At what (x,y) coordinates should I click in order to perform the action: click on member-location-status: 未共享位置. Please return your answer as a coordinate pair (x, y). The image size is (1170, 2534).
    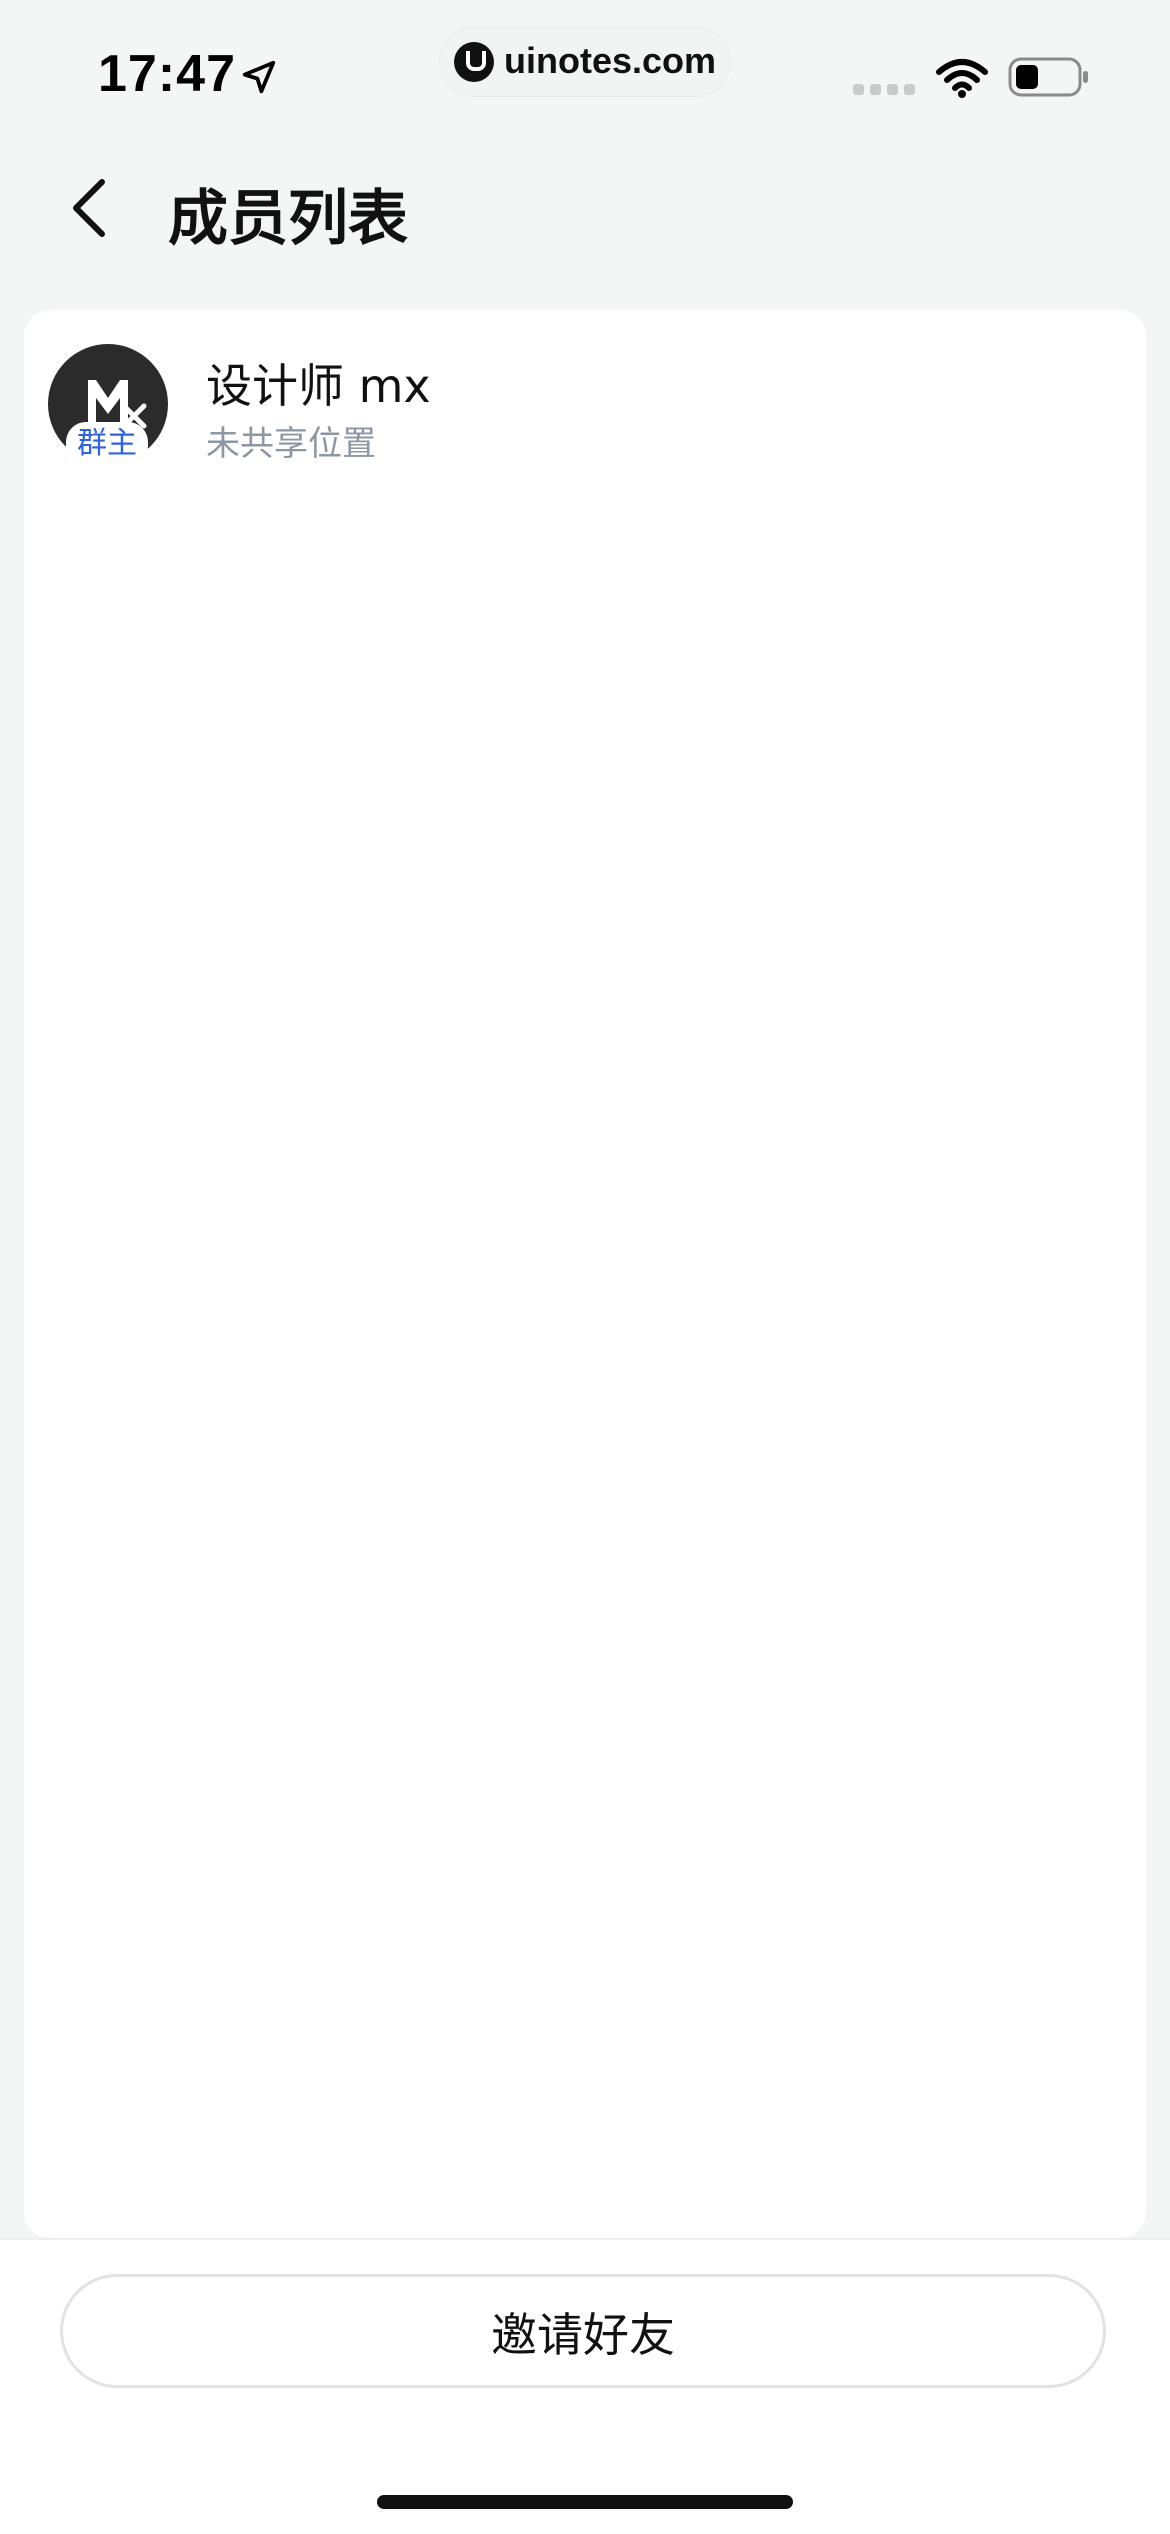
    Looking at the image, I should click on (291, 444).